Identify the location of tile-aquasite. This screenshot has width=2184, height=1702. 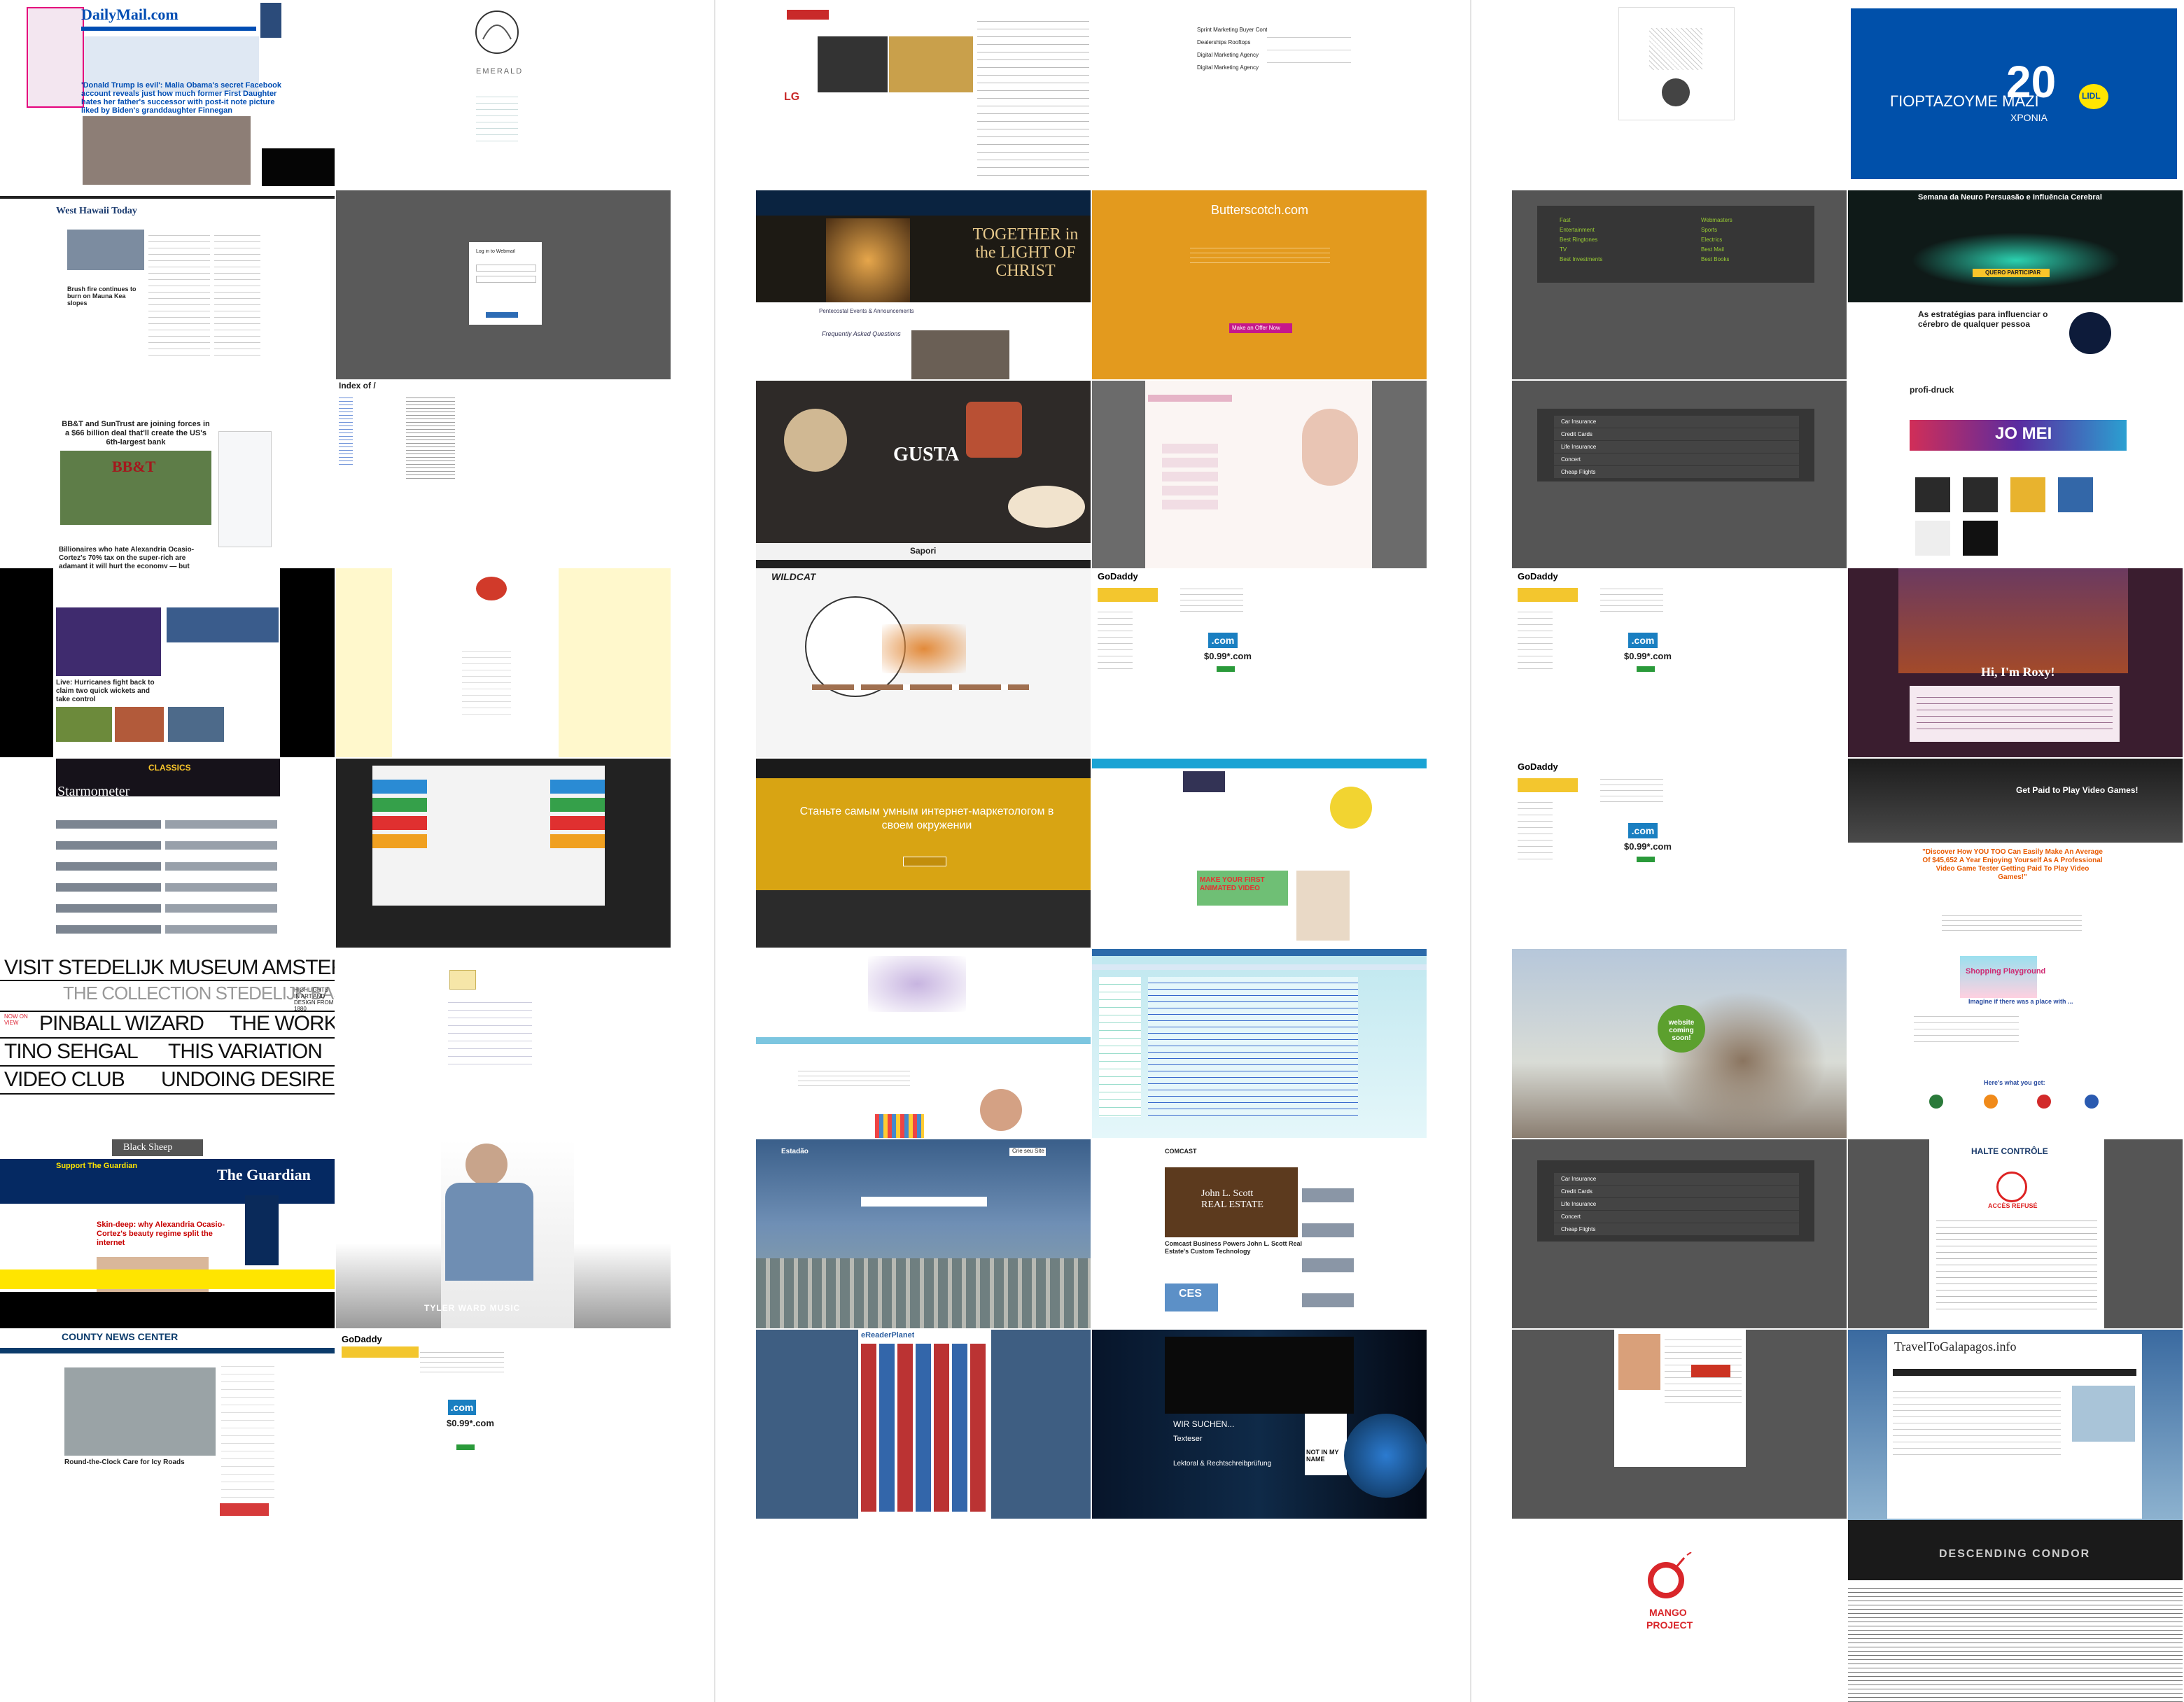
(1259, 1043).